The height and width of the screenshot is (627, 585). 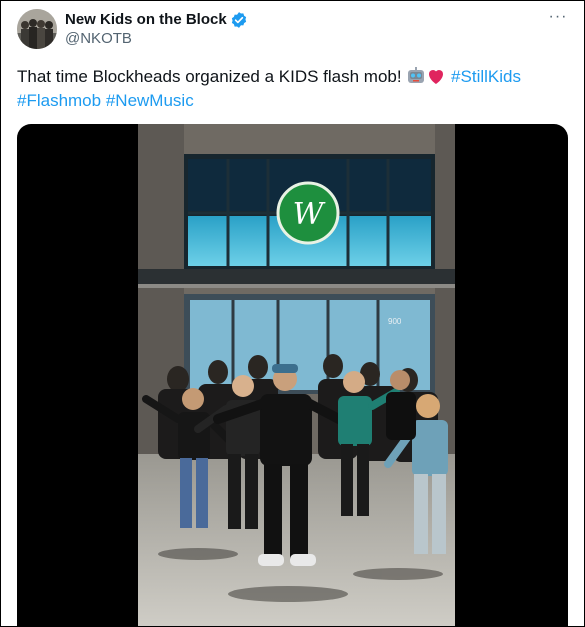 I want to click on robot-face-icon, so click(x=416, y=75).